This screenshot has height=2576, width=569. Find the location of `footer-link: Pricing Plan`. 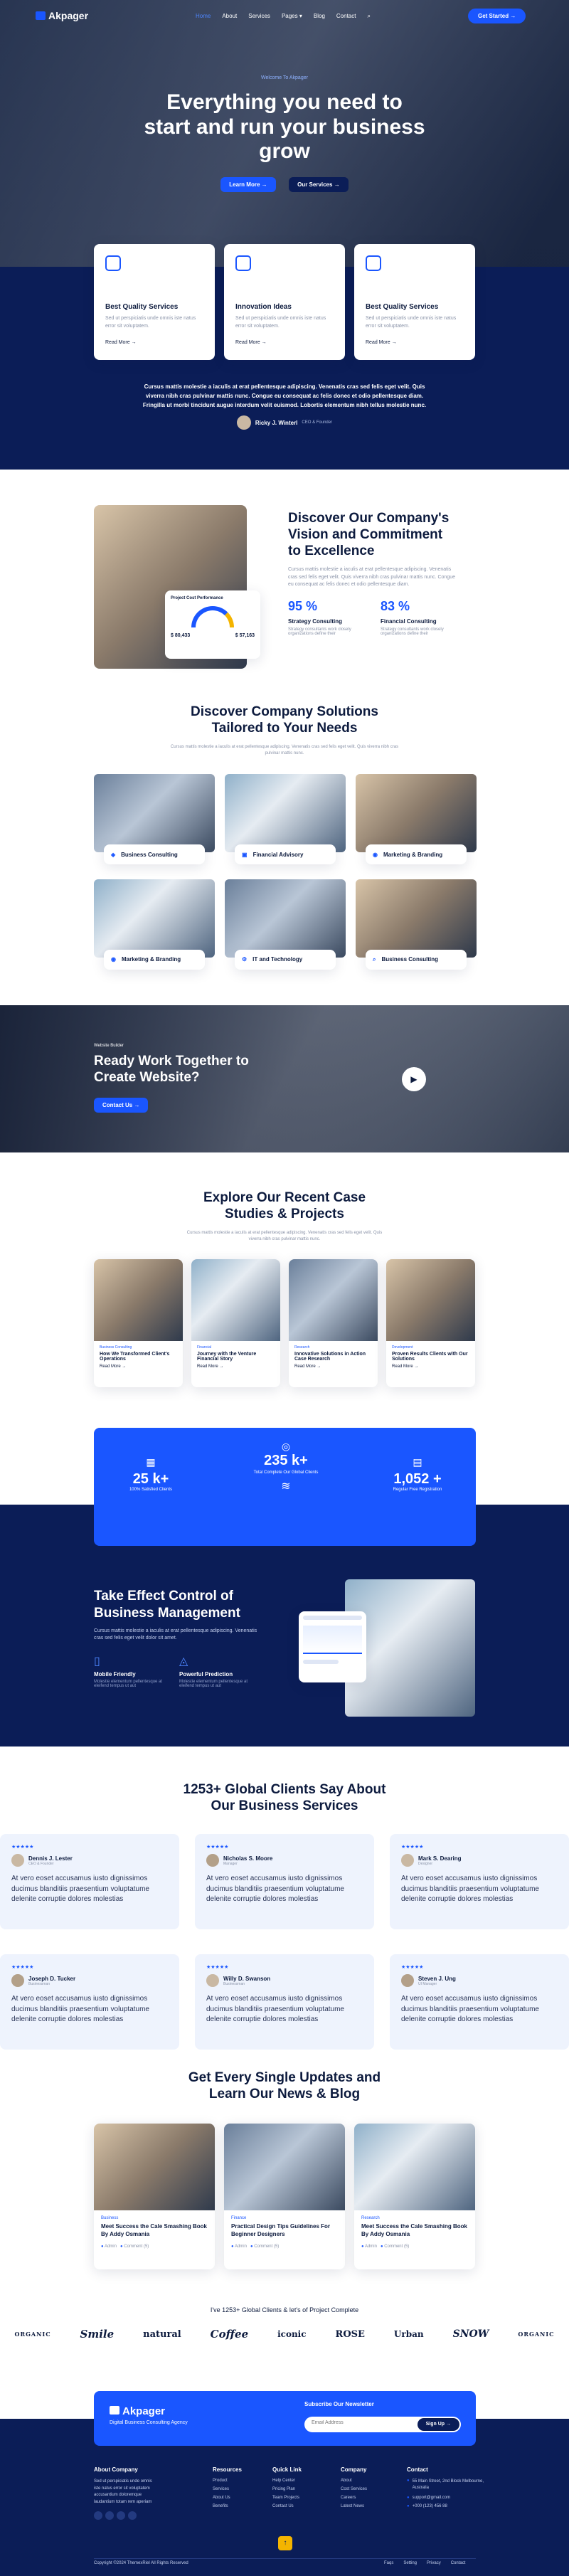

footer-link: Pricing Plan is located at coordinates (297, 2489).